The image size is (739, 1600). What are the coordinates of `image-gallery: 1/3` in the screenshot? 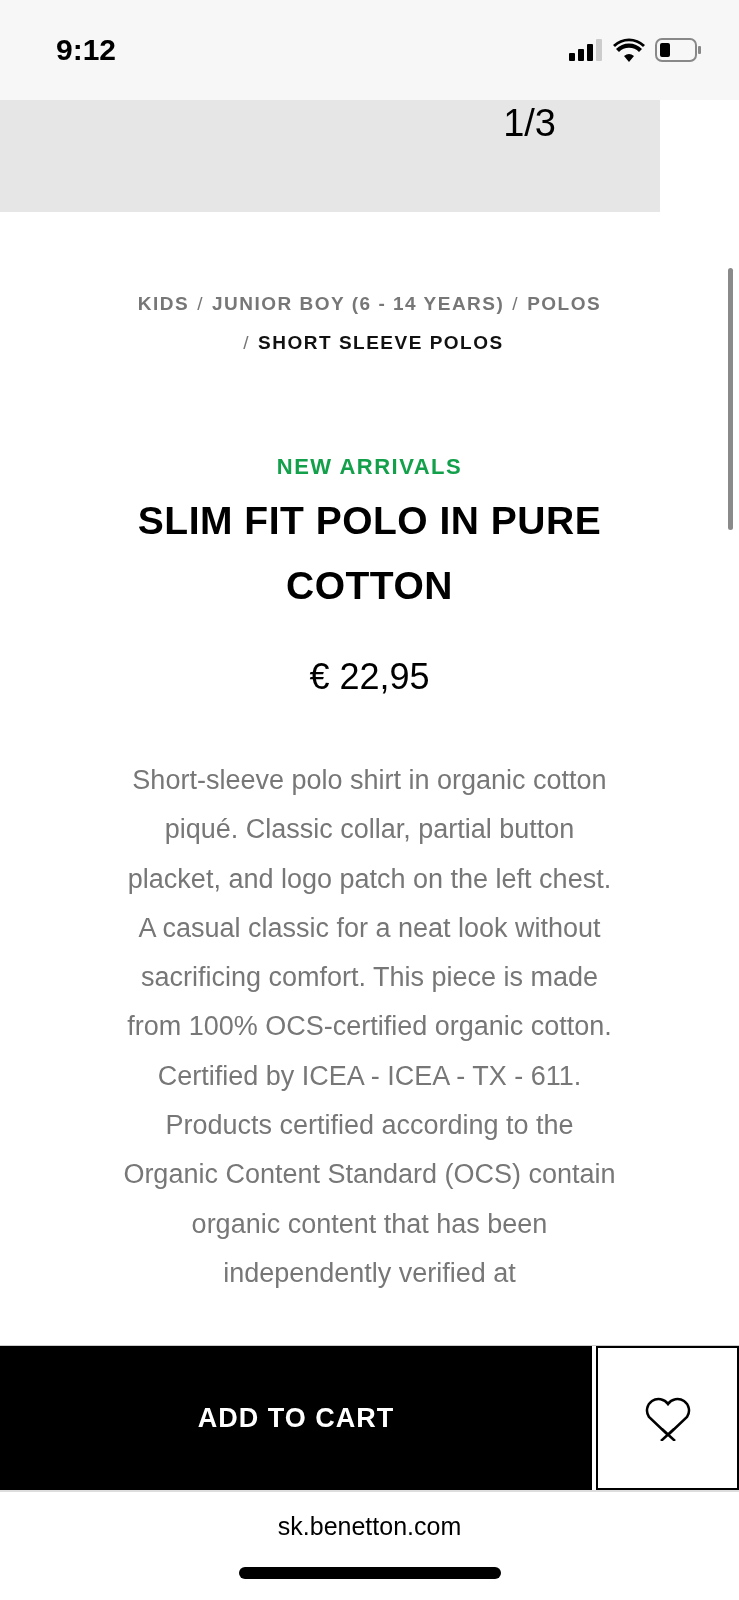 It's located at (330, 156).